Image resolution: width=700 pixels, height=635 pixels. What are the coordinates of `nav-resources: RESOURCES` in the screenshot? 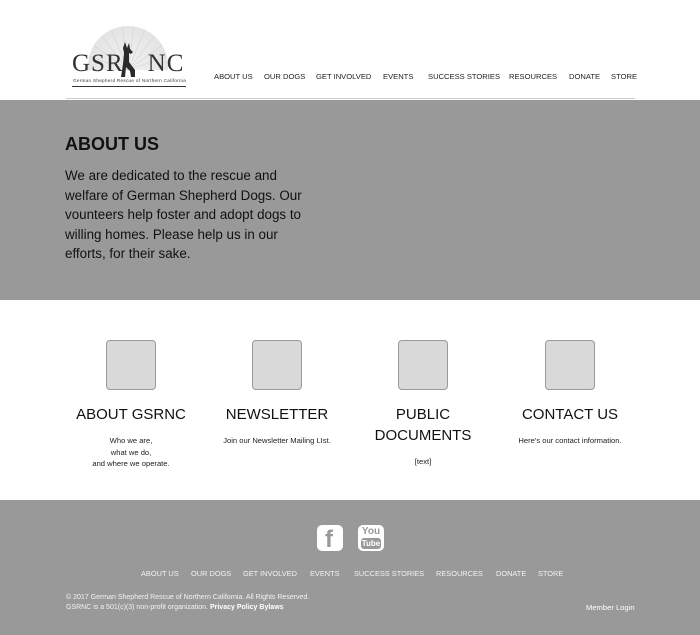 It's located at (533, 76).